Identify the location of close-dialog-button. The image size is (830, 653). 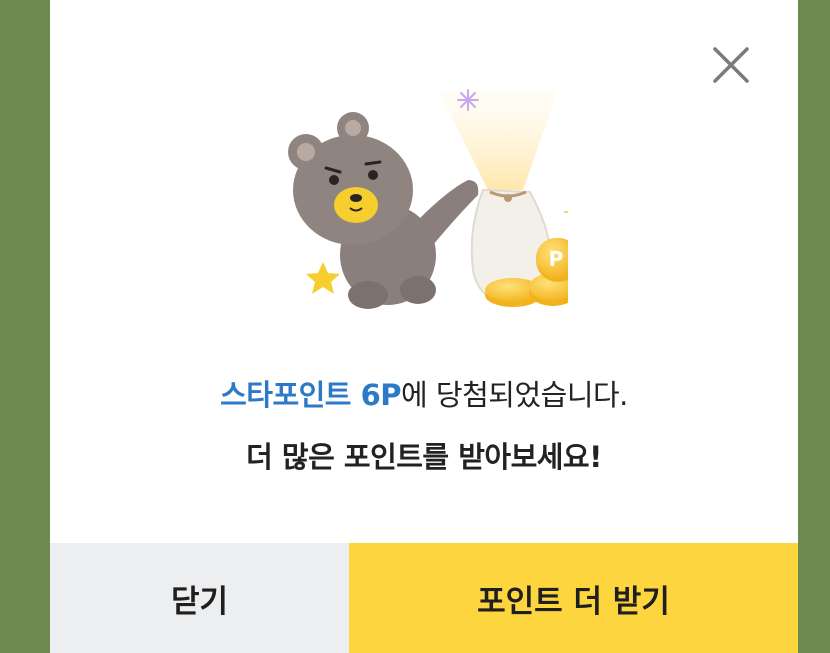
(731, 65).